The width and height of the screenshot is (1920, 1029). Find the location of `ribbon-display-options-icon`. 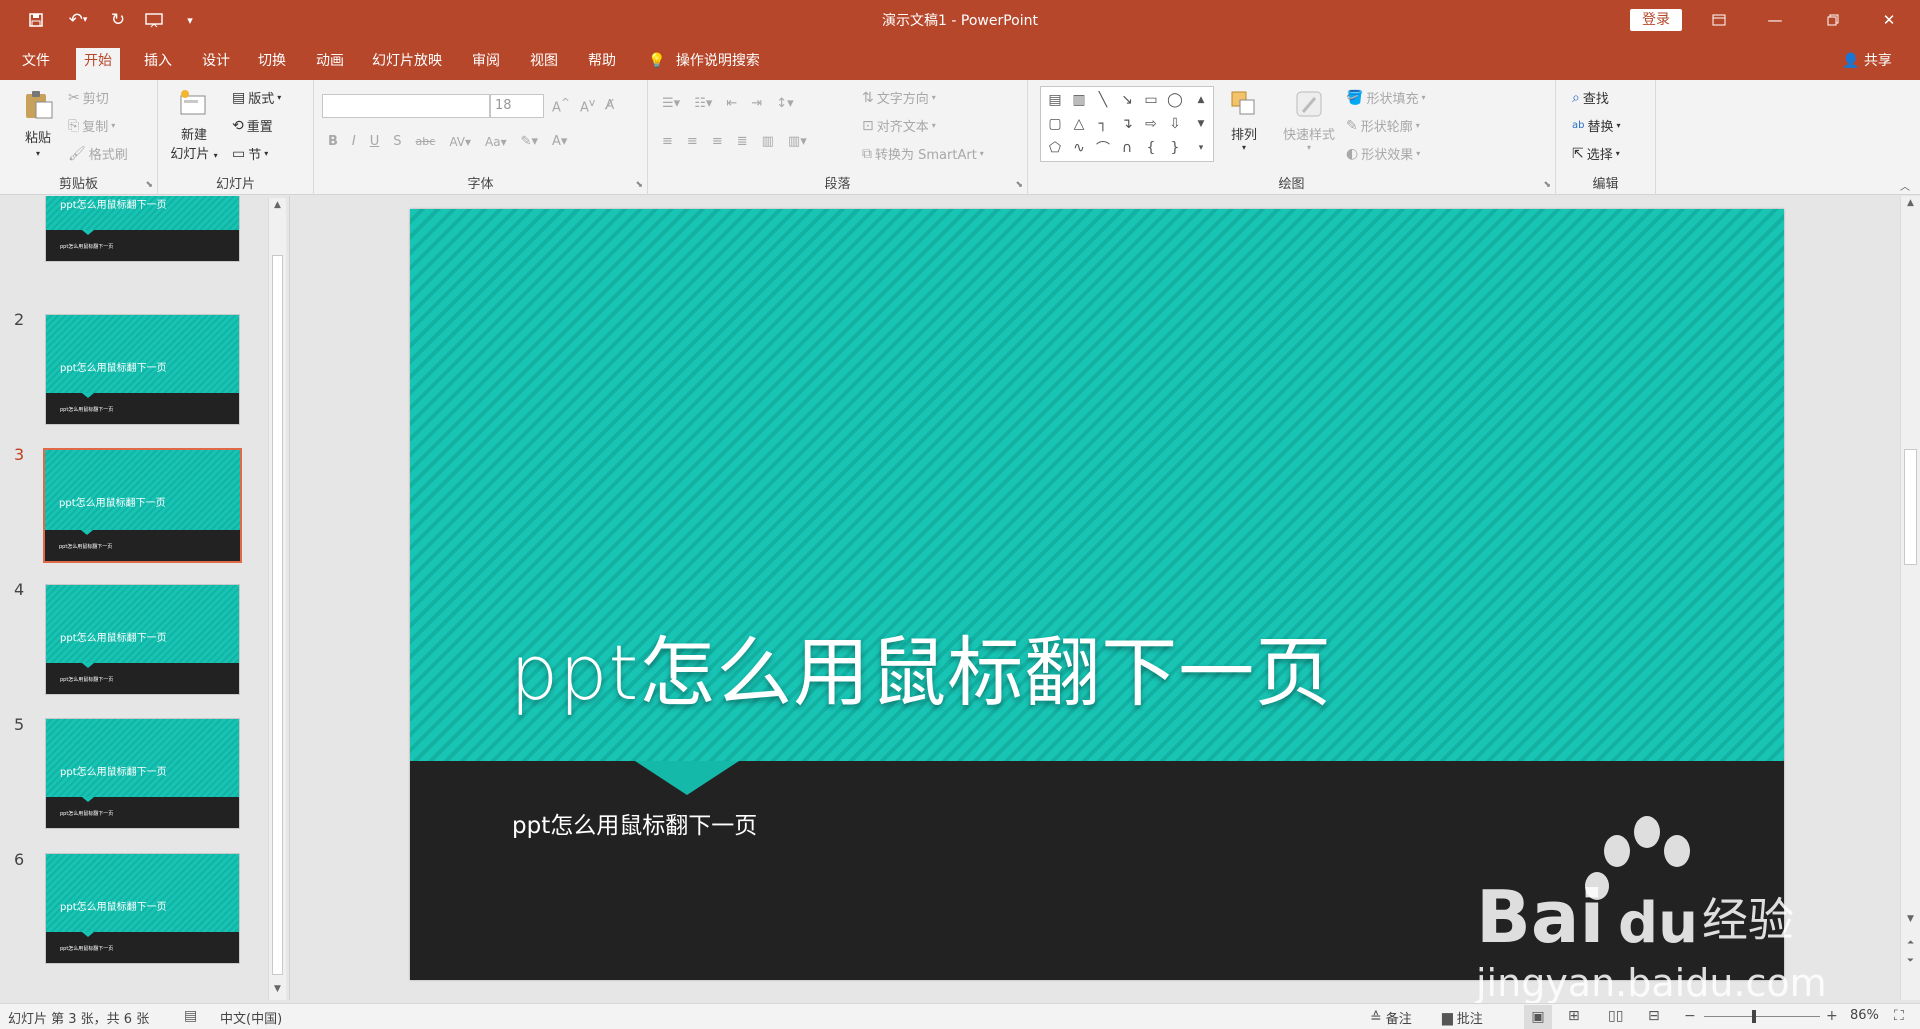

ribbon-display-options-icon is located at coordinates (1719, 20).